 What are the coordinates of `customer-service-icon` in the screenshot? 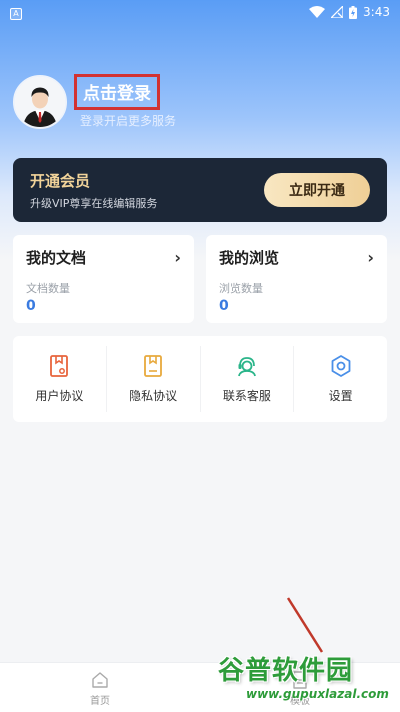 It's located at (246, 367).